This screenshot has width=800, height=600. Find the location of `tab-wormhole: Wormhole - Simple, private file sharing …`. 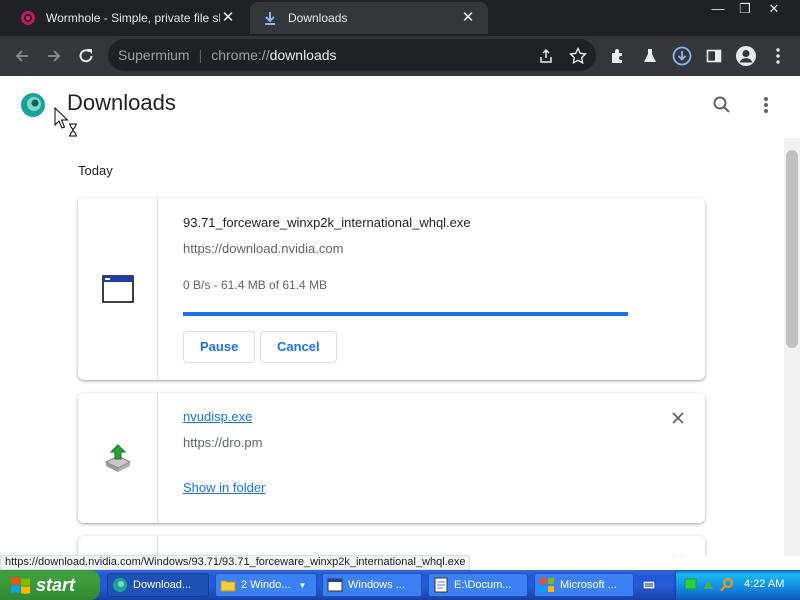

tab-wormhole: Wormhole - Simple, private file sharing … is located at coordinates (128, 18).